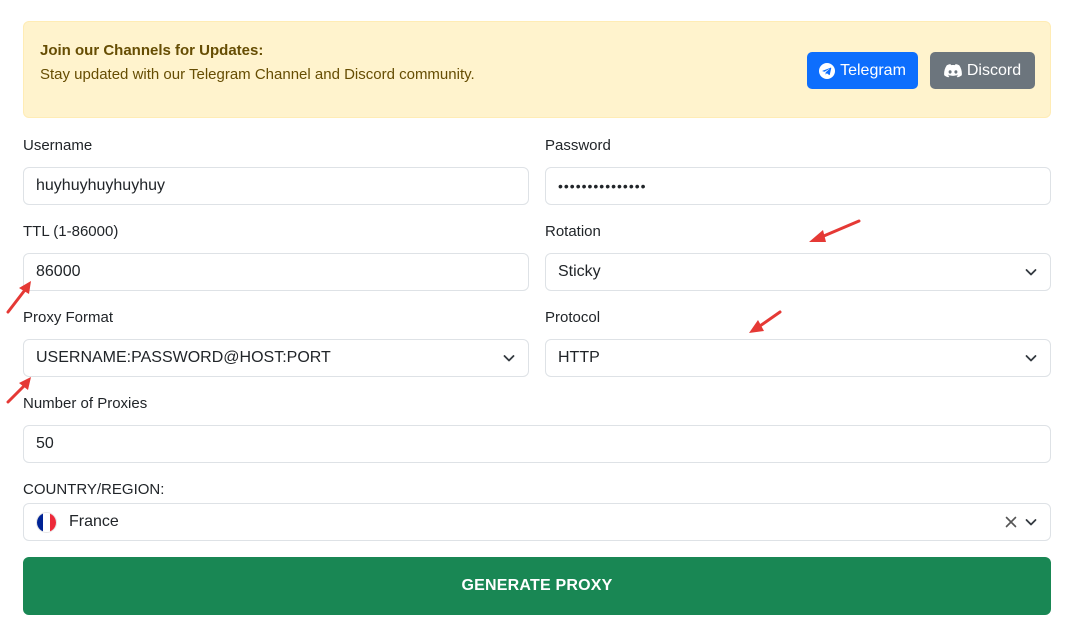  Describe the element at coordinates (798, 358) in the screenshot. I see `protocol-select: HTTP` at that location.